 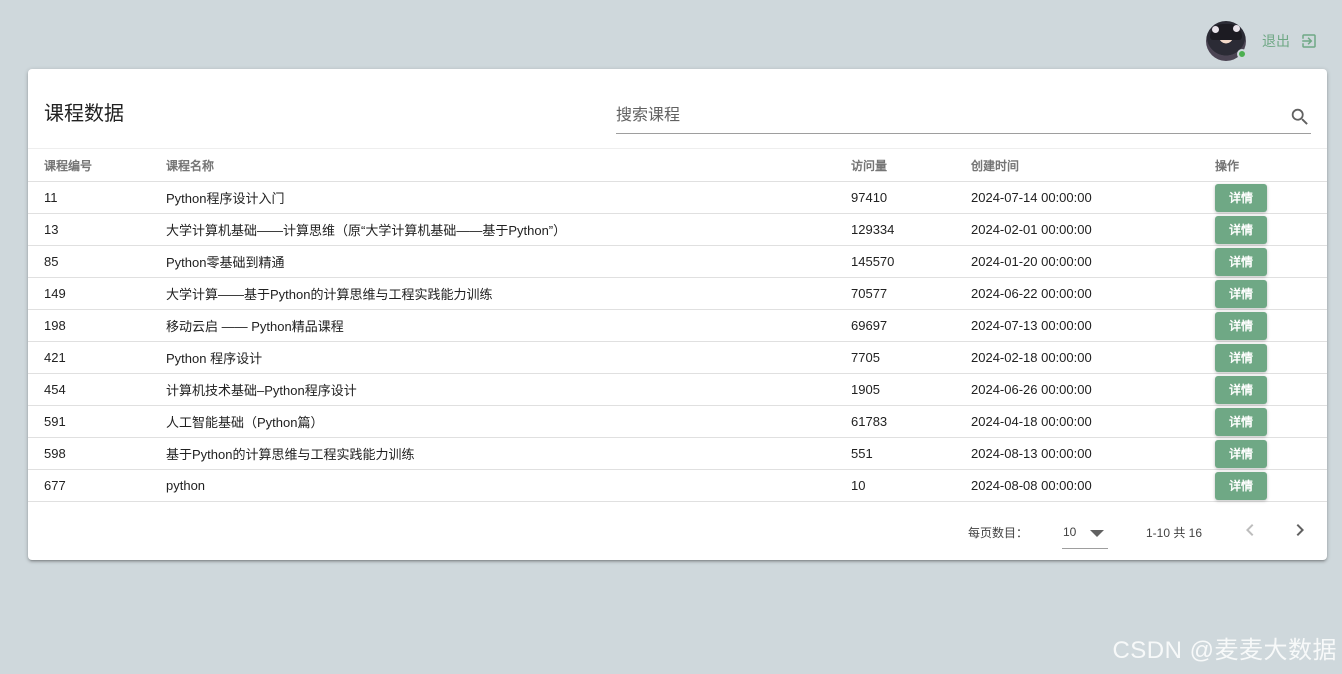 What do you see at coordinates (508, 261) in the screenshot?
I see `cell-course-name: Python零基础到精通` at bounding box center [508, 261].